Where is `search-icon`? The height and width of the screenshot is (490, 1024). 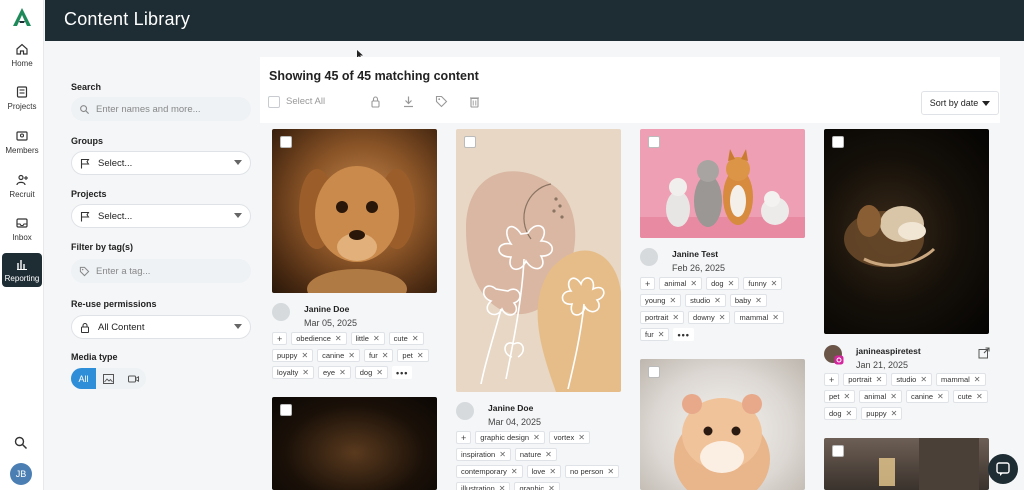 search-icon is located at coordinates (21, 443).